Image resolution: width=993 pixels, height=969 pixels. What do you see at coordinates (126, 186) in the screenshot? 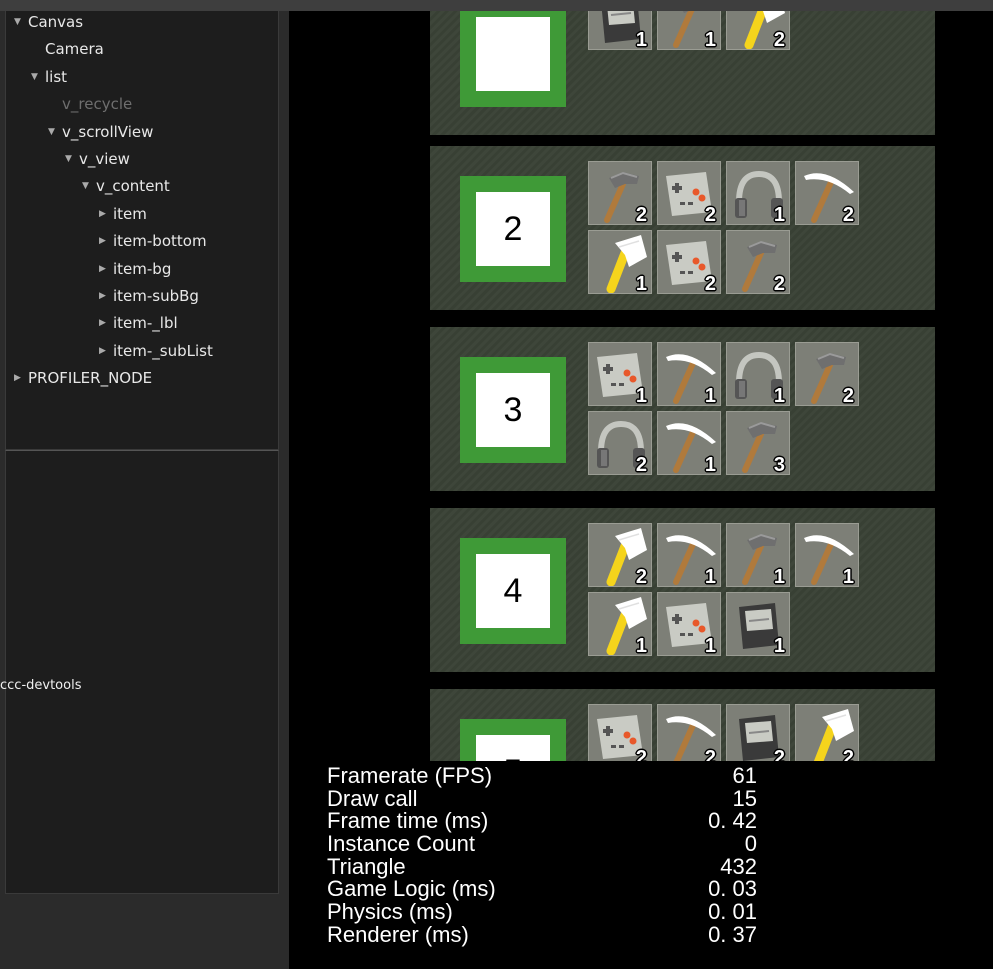
I see `tree-node-v-content: ▼ v_content` at bounding box center [126, 186].